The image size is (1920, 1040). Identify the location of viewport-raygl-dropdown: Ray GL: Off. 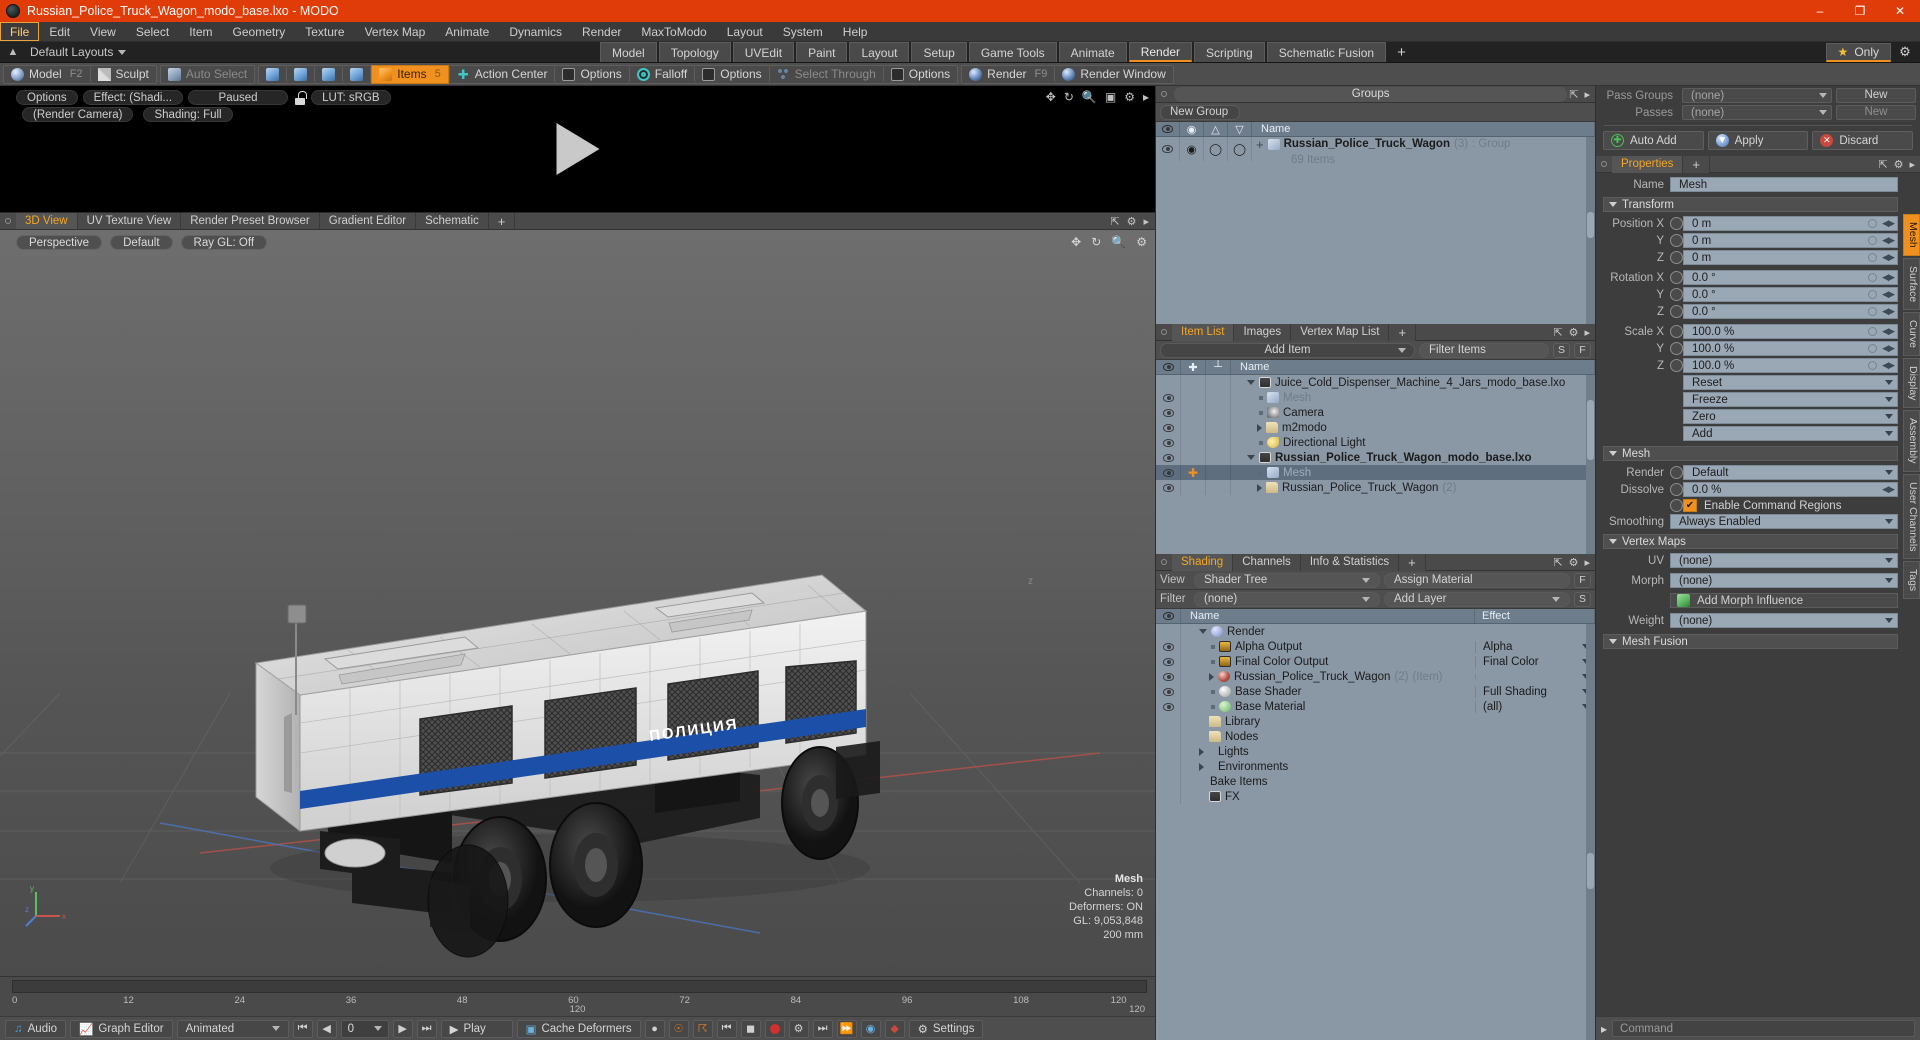
(224, 242).